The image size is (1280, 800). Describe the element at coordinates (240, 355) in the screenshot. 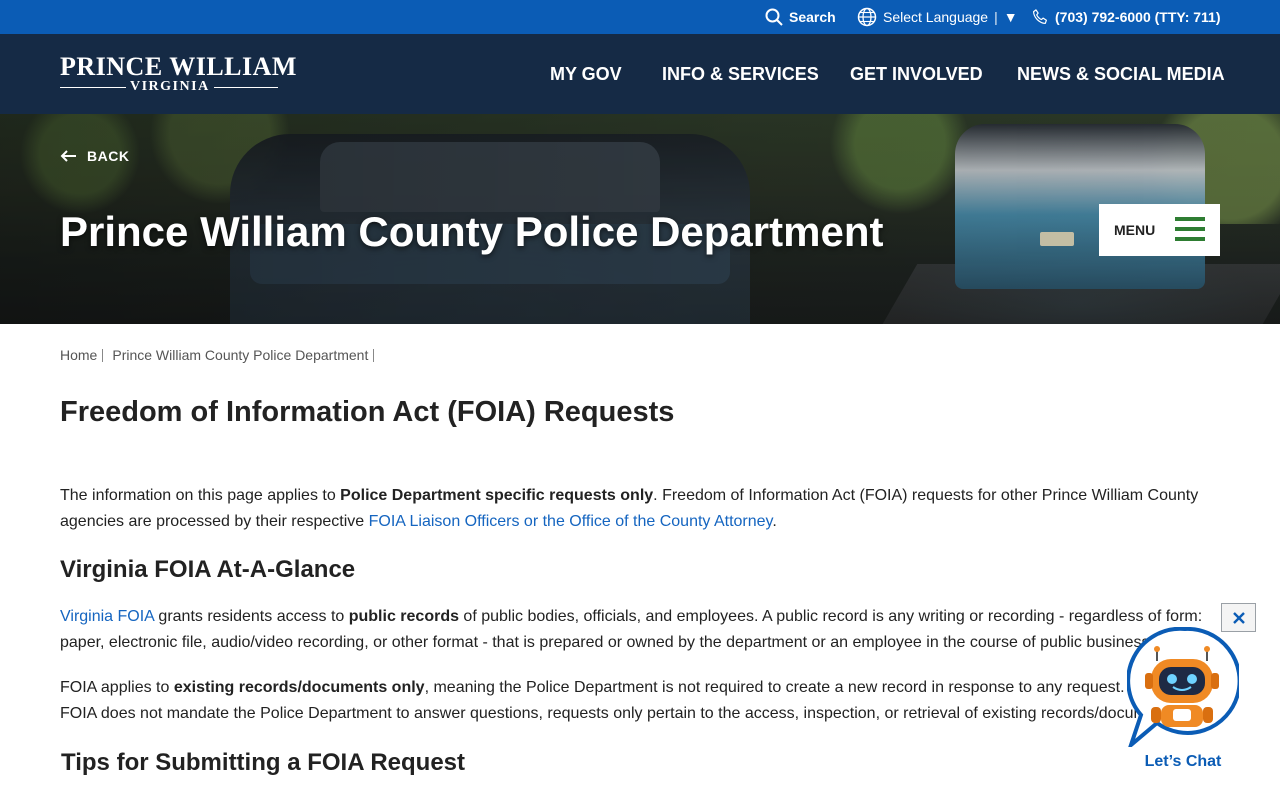

I see `breadcrumb-police-department: Prince William County Police Department` at that location.